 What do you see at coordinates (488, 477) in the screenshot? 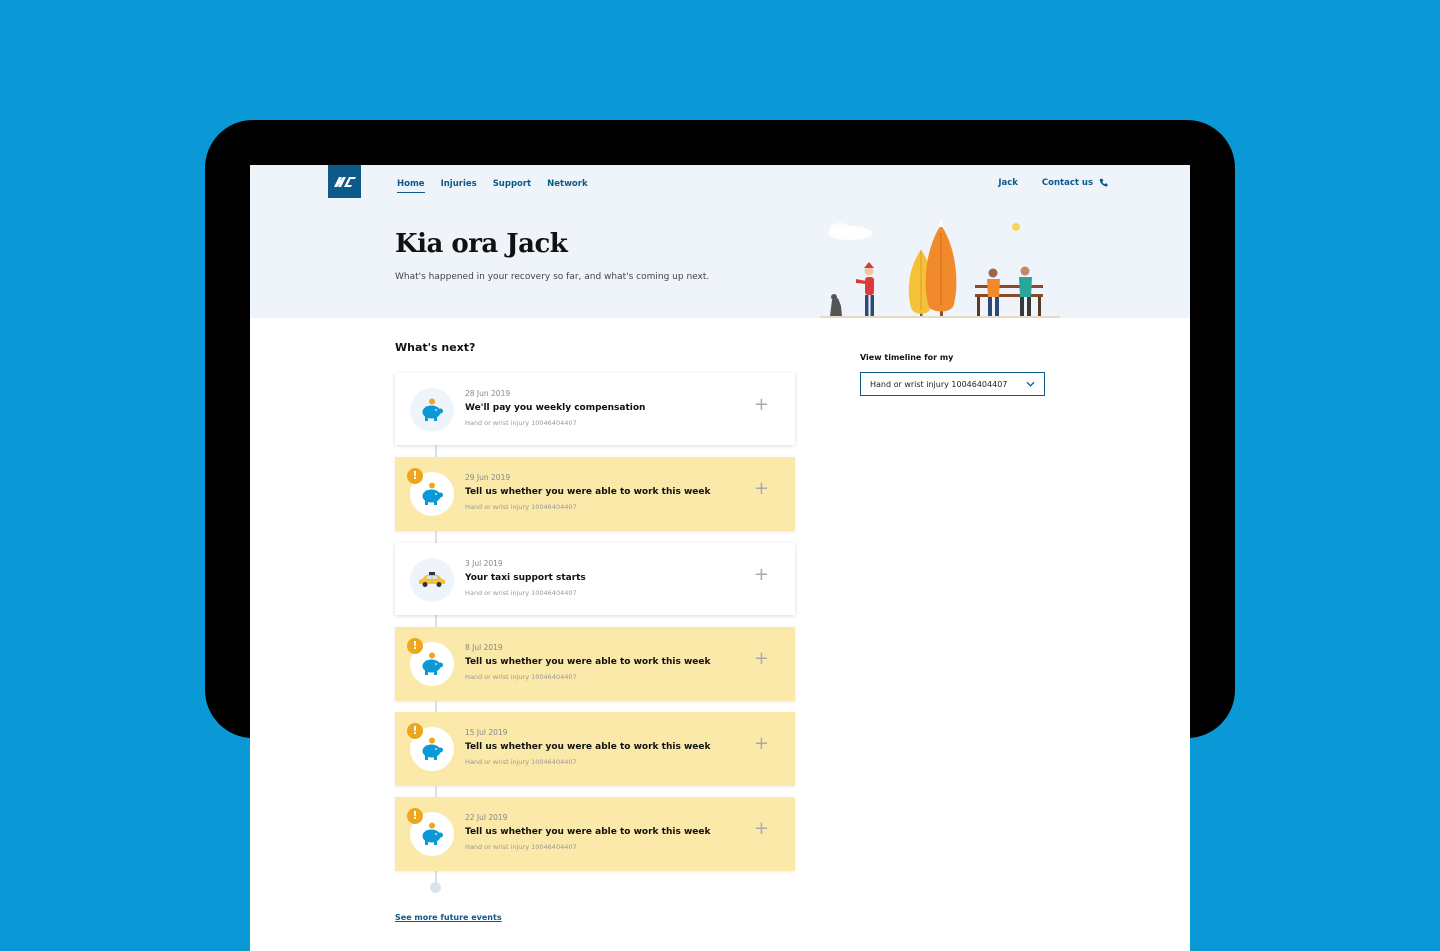
I see `event-date: 29 Jun 2019` at bounding box center [488, 477].